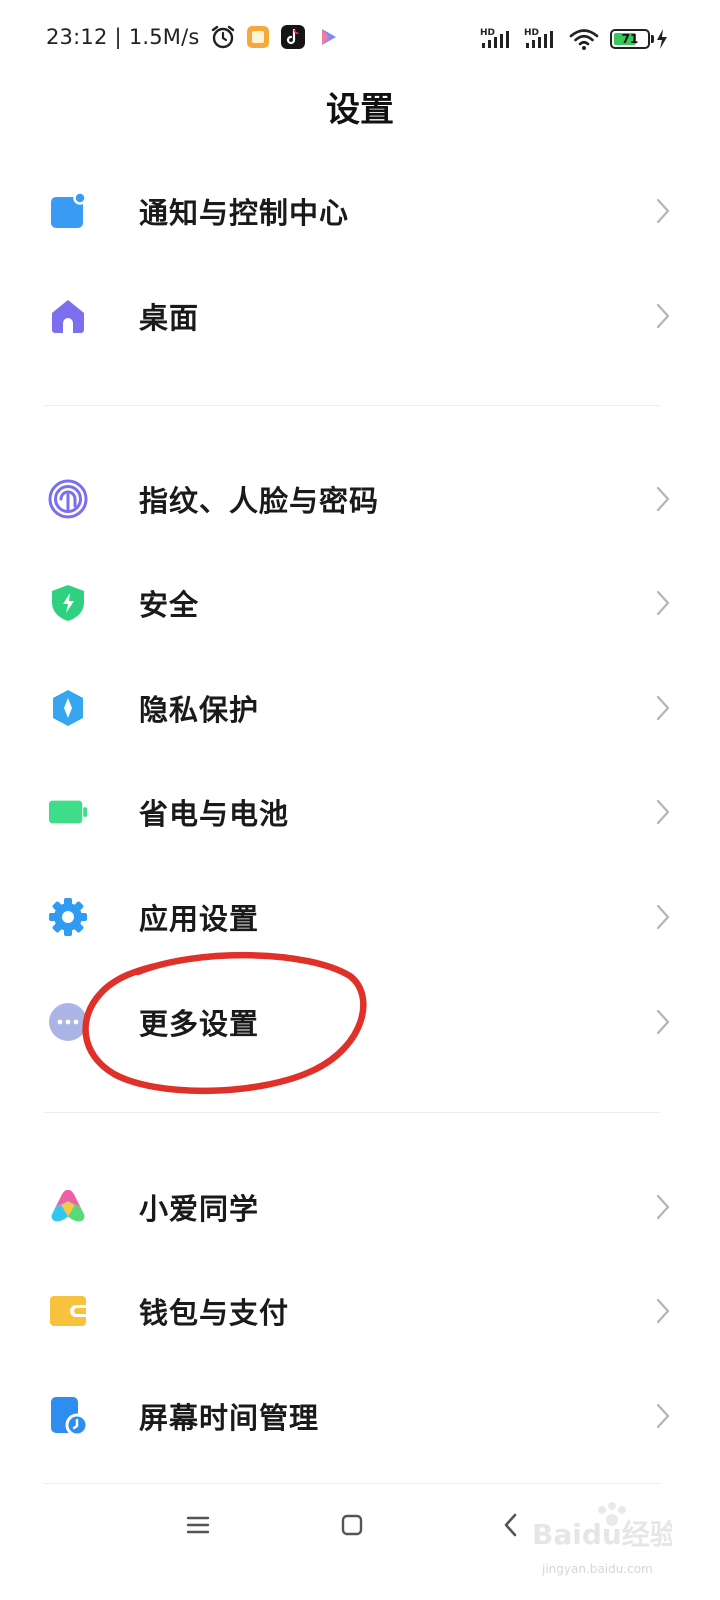  What do you see at coordinates (360, 1416) in the screenshot?
I see `settings-item-screen-time: 屏幕时间管理` at bounding box center [360, 1416].